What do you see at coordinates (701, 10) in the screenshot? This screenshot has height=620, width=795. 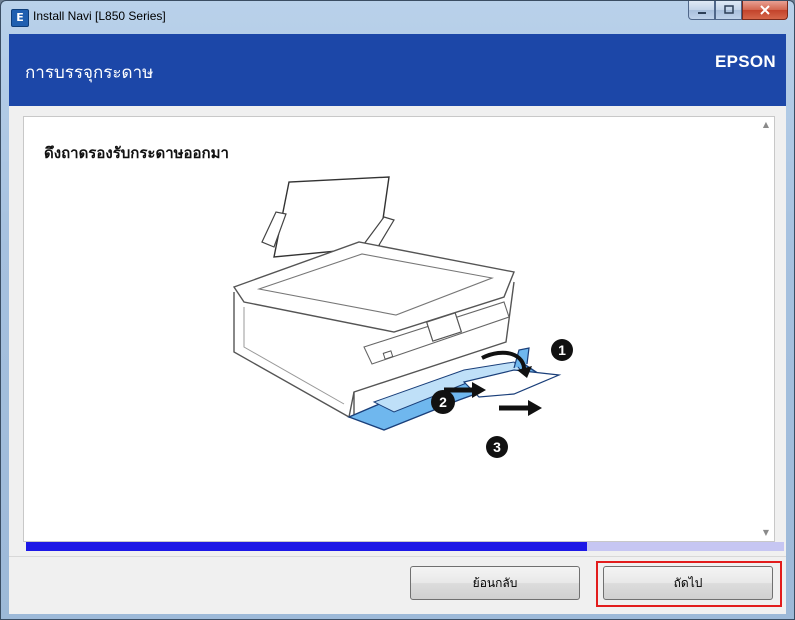 I see `minimize-button` at bounding box center [701, 10].